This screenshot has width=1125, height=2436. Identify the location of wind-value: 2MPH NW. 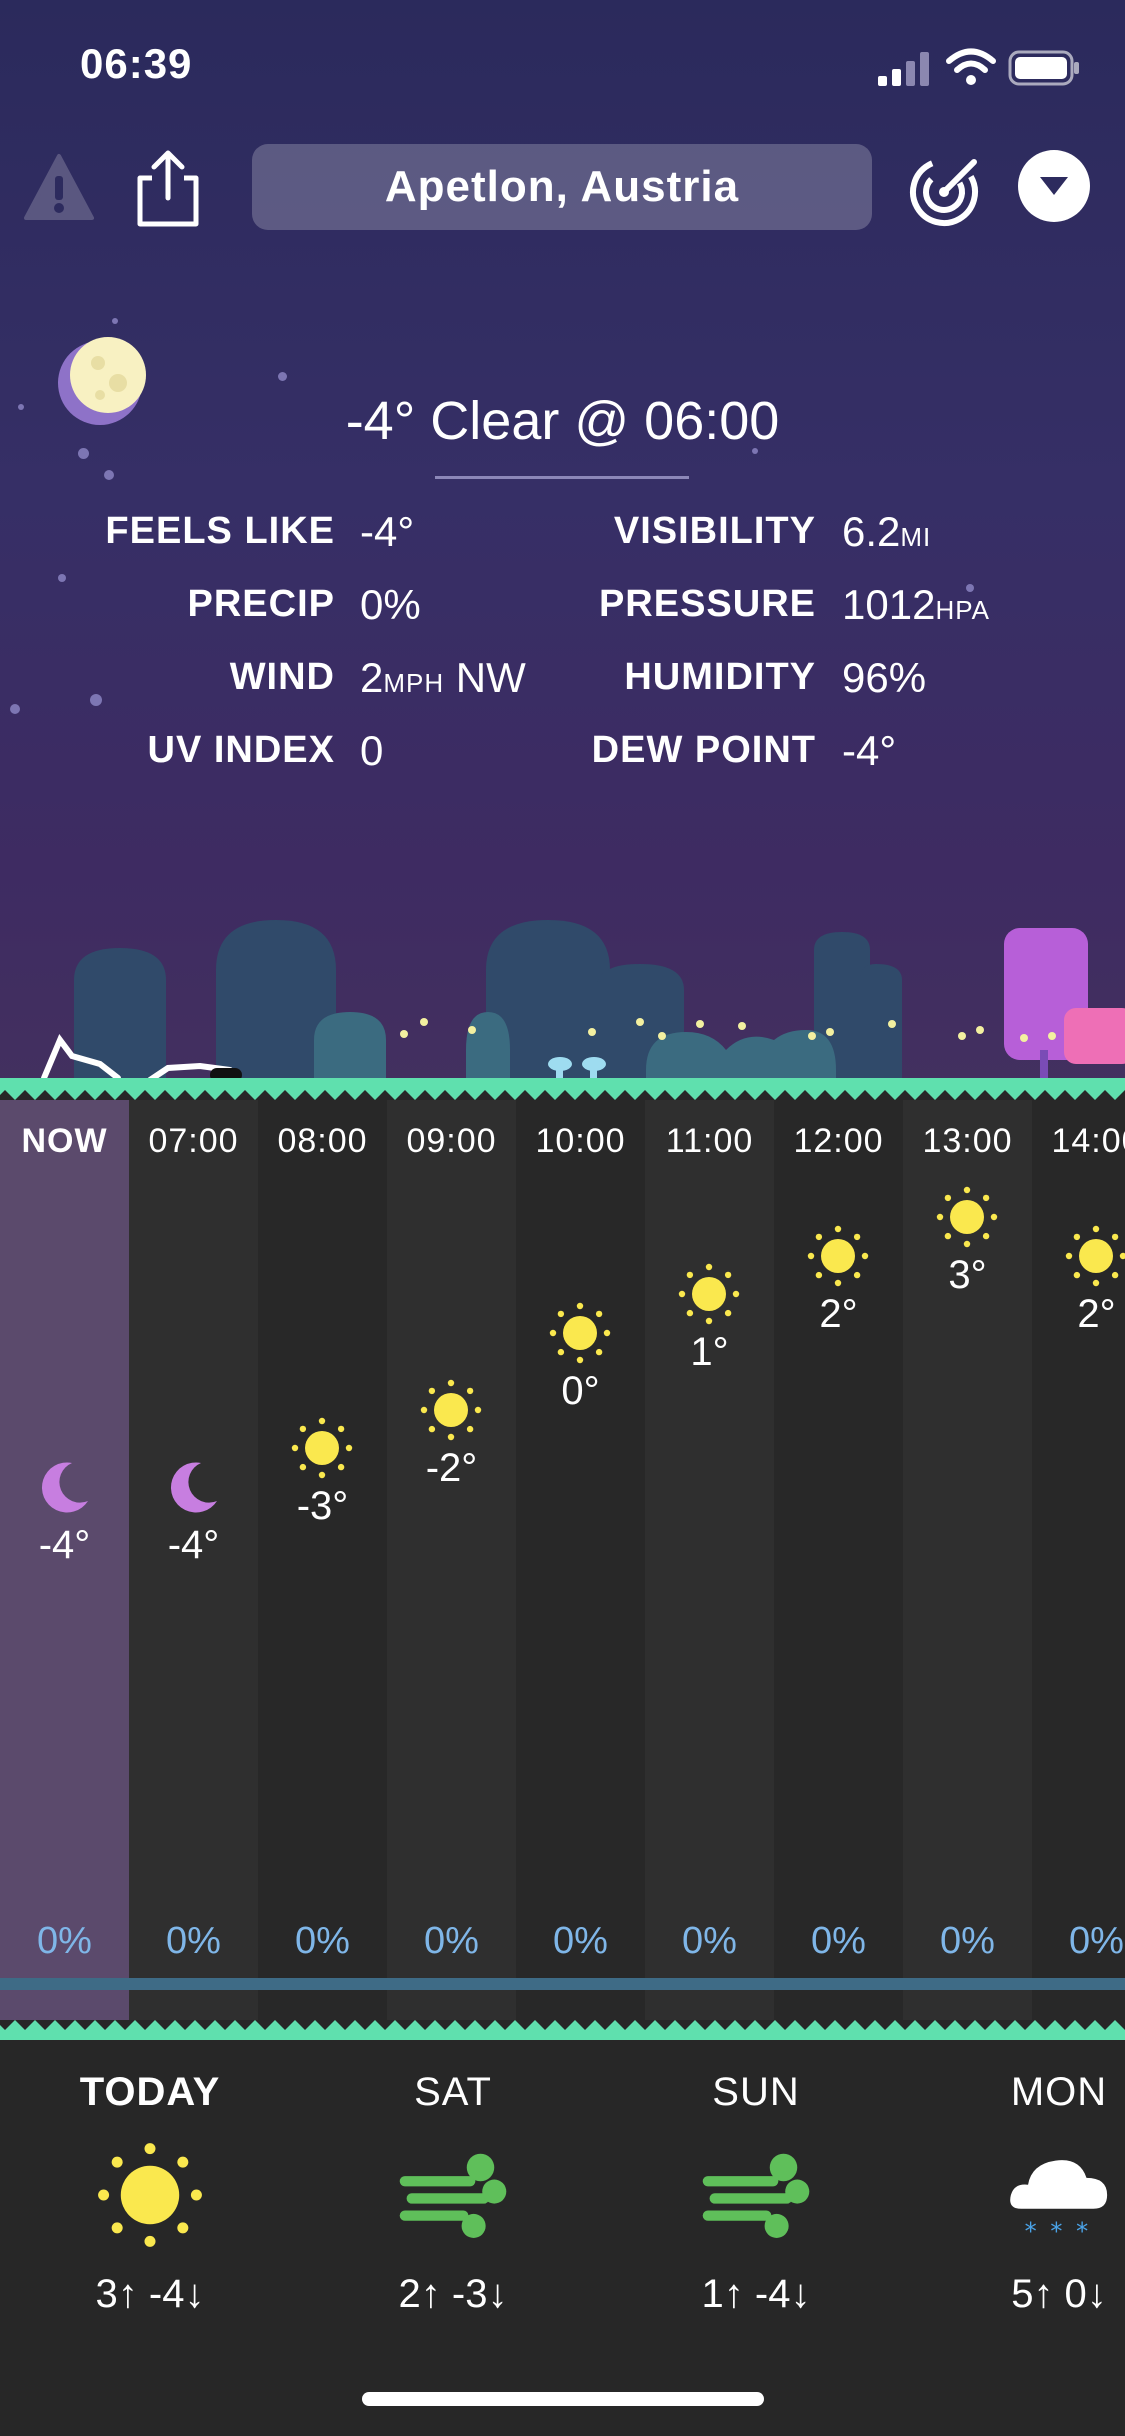
(443, 678).